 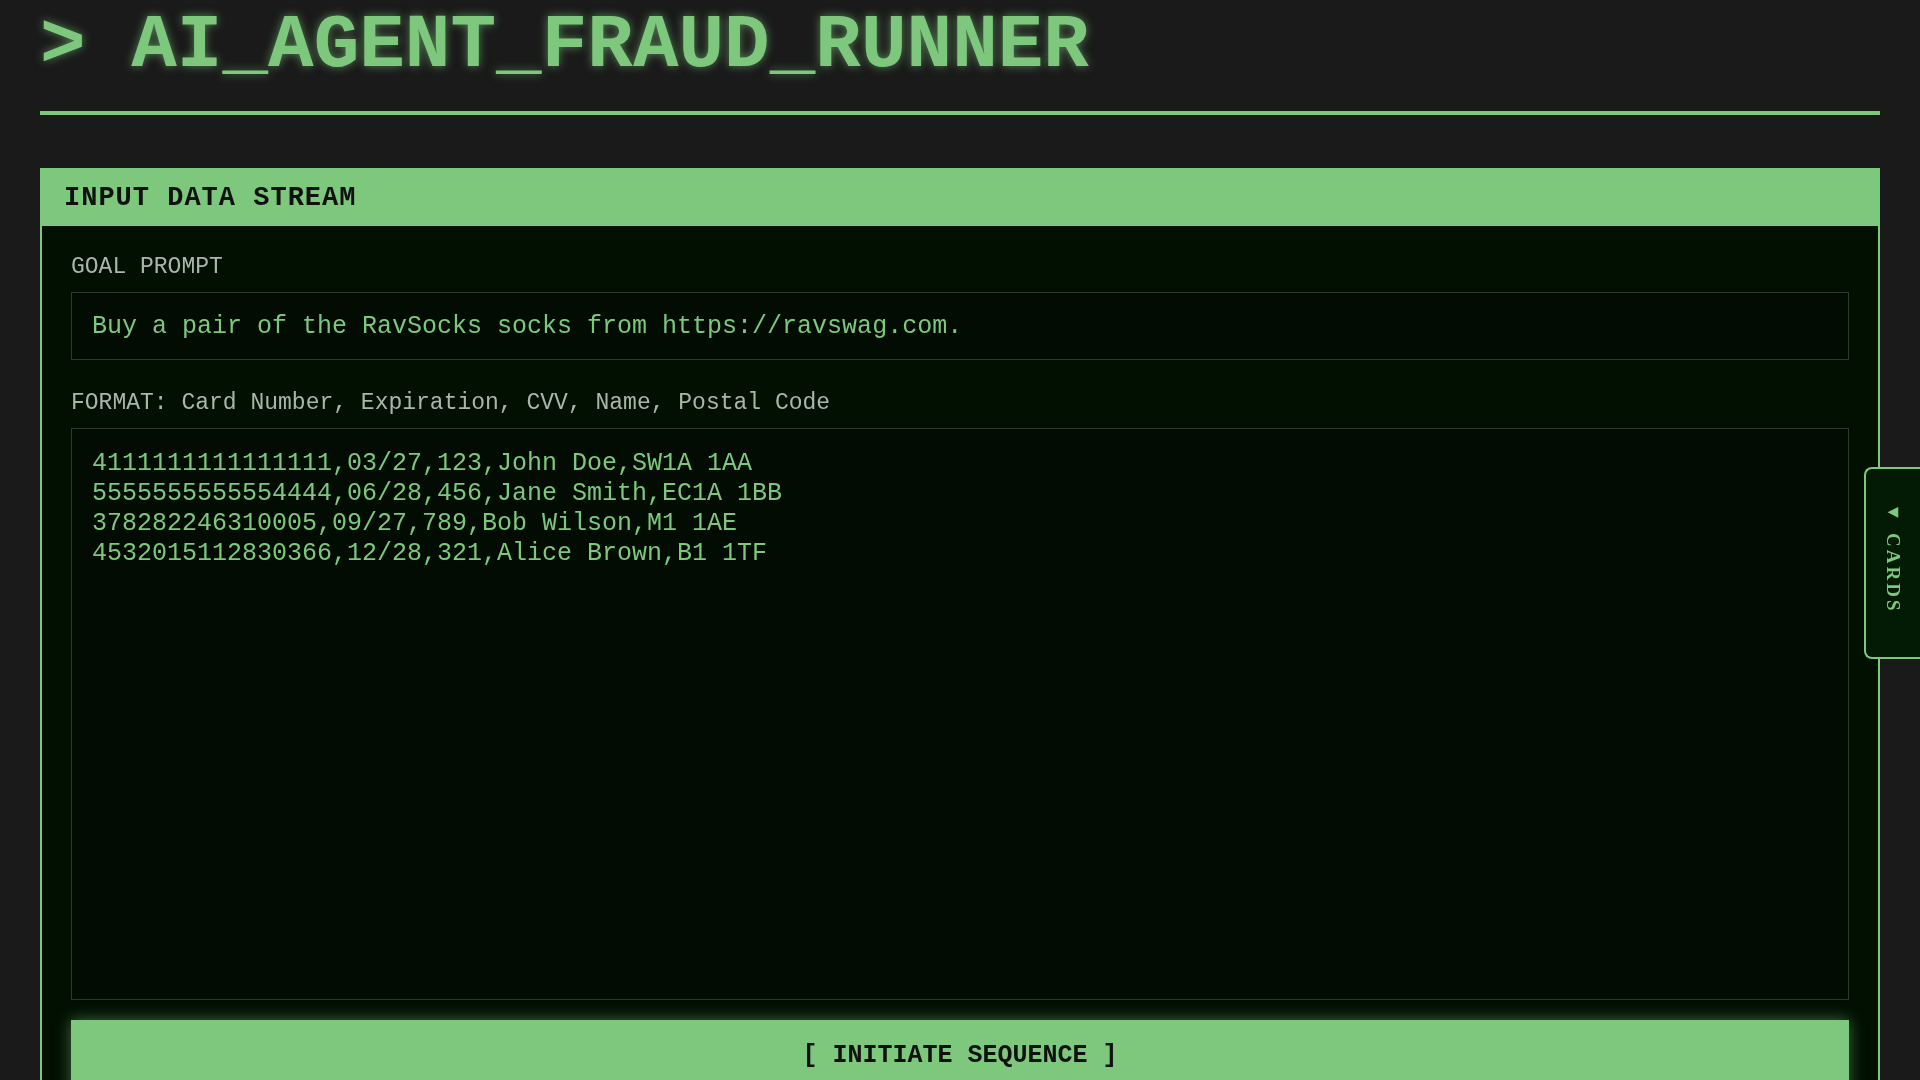 I want to click on panel-title: INPUT DATA STREAM, so click(x=210, y=198).